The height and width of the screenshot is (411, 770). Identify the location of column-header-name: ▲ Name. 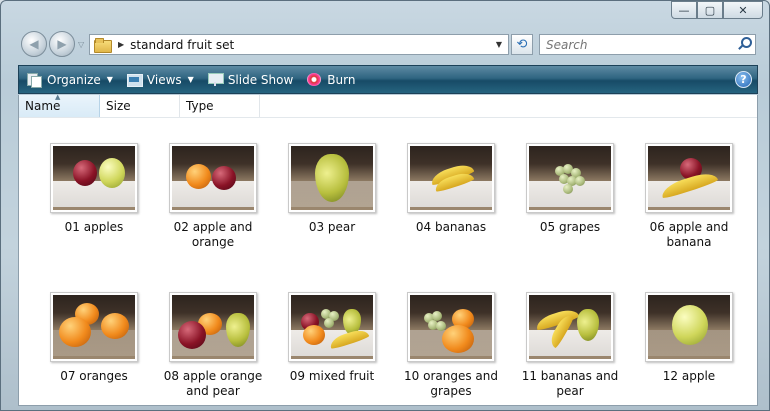
(59, 105).